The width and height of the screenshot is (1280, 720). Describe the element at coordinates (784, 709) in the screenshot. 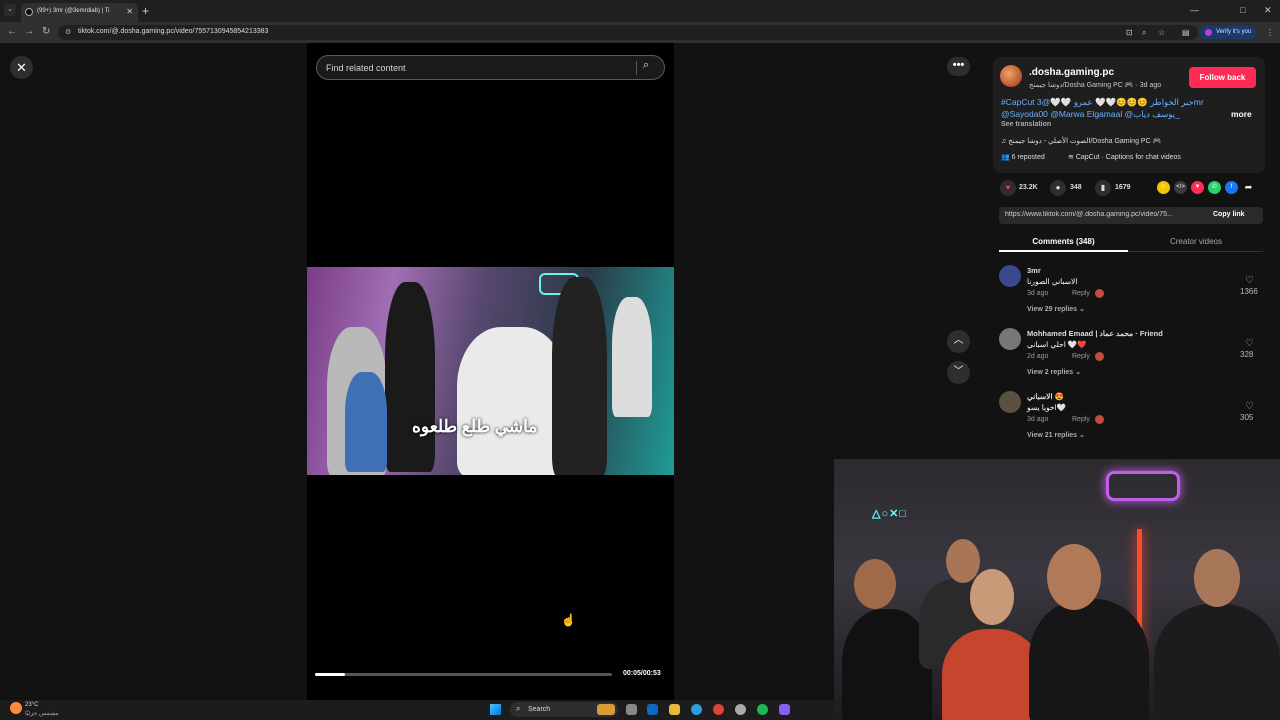

I see `app-icon` at that location.